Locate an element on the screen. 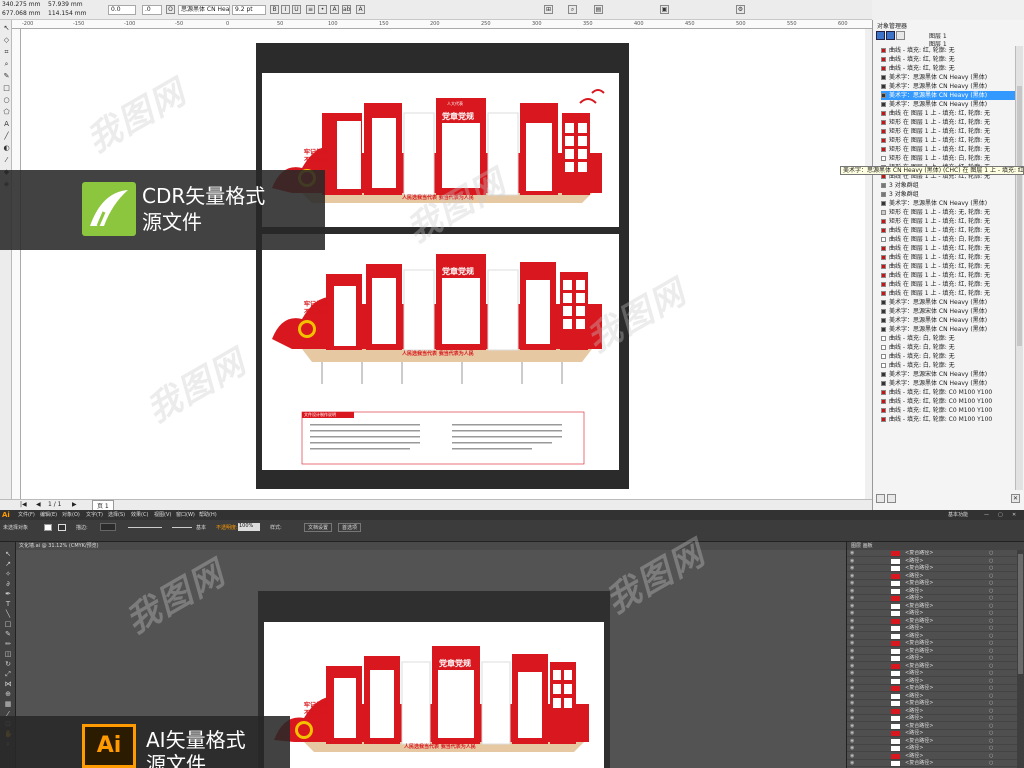  effect-tool-icon: ◐ is located at coordinates (6, 148).